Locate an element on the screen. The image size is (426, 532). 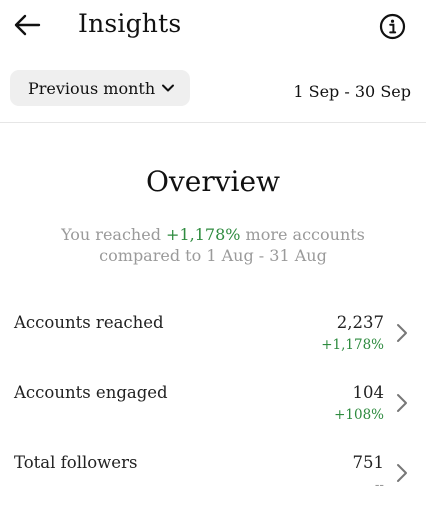
summary-line-2: compared to 1 Aug - 31 Aug is located at coordinates (213, 255).